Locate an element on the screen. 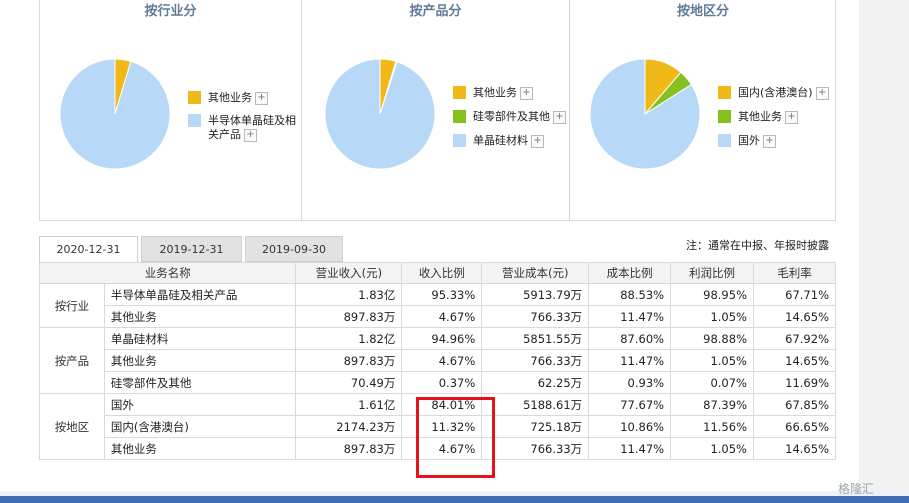 This screenshot has height=503, width=909. value-cell: 62.25万 is located at coordinates (535, 382).